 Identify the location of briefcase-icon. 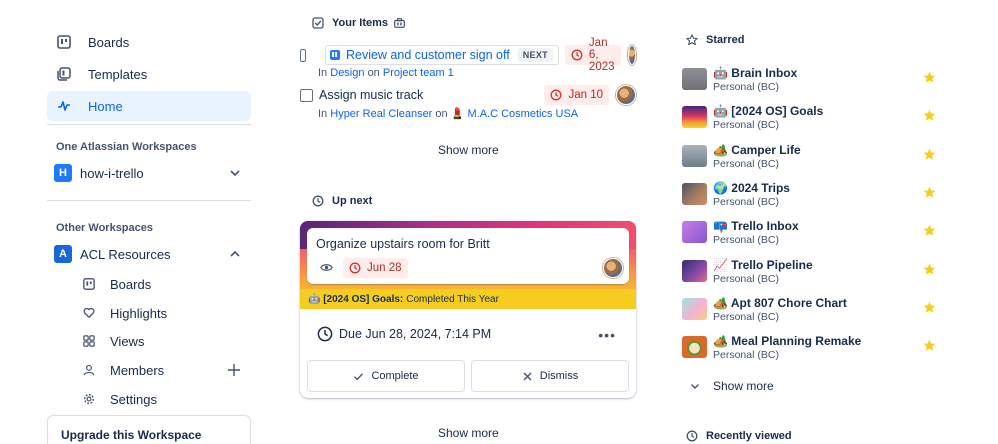
(399, 23).